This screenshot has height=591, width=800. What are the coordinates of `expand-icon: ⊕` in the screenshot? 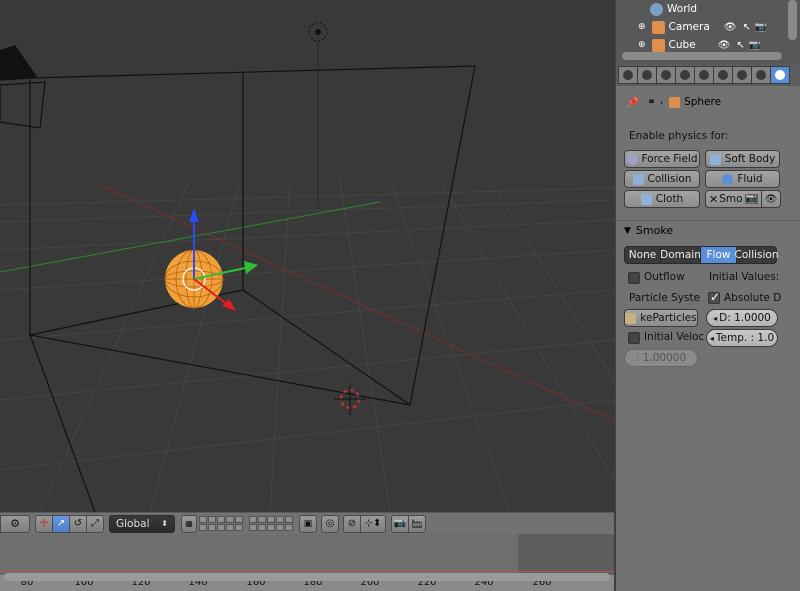 It's located at (642, 27).